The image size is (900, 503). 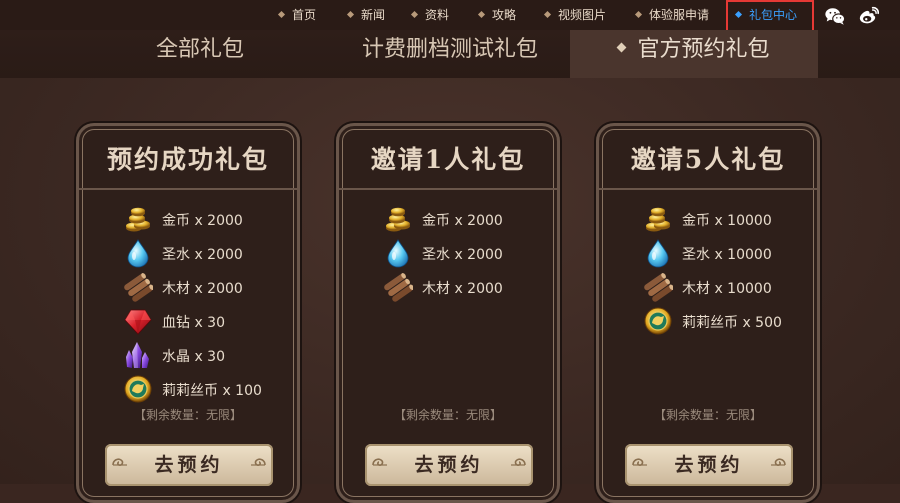 I want to click on nav-item-video: 视频图片, so click(x=574, y=15).